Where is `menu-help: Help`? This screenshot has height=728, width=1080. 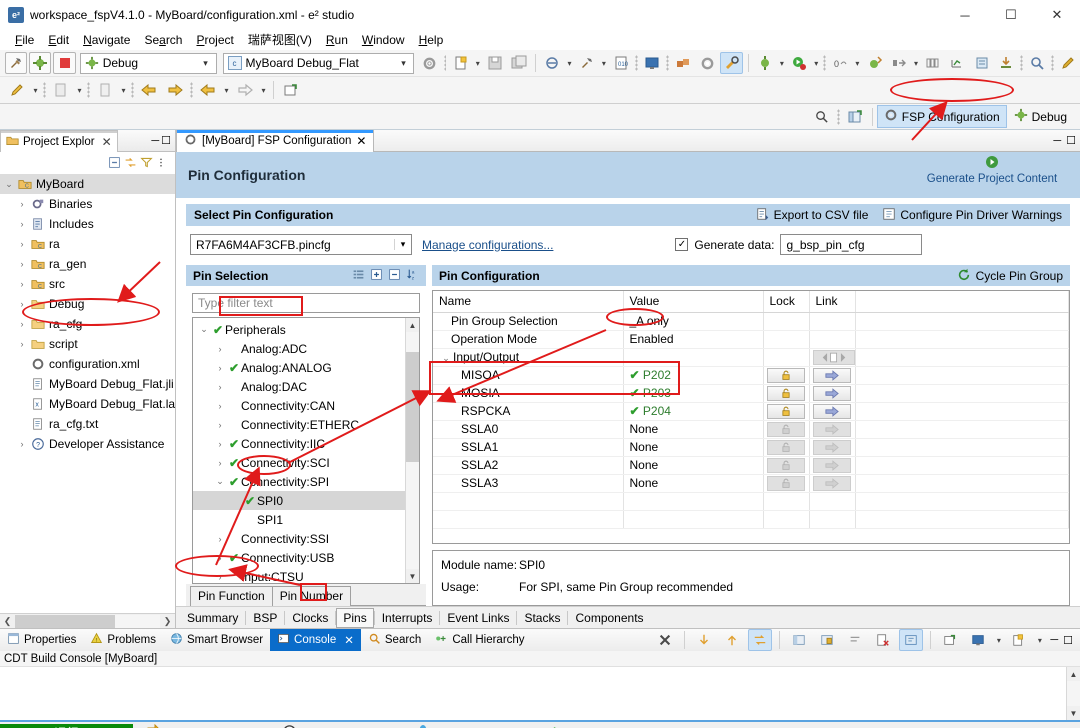 menu-help: Help is located at coordinates (431, 40).